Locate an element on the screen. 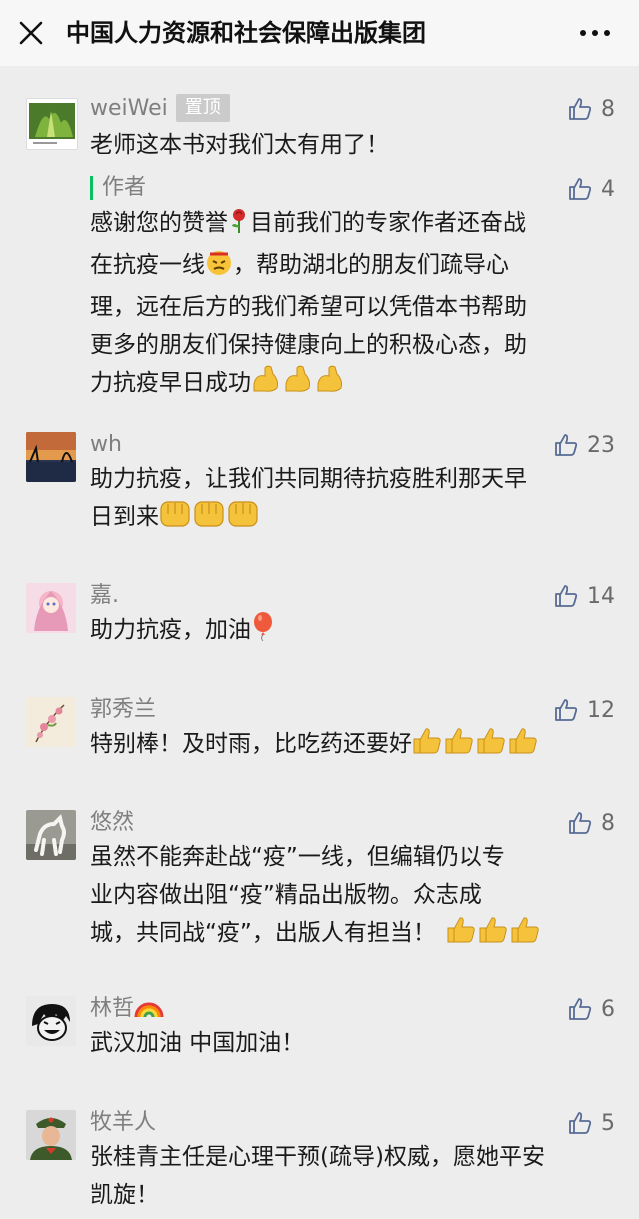  raised-fist-emoji is located at coordinates (210, 519).